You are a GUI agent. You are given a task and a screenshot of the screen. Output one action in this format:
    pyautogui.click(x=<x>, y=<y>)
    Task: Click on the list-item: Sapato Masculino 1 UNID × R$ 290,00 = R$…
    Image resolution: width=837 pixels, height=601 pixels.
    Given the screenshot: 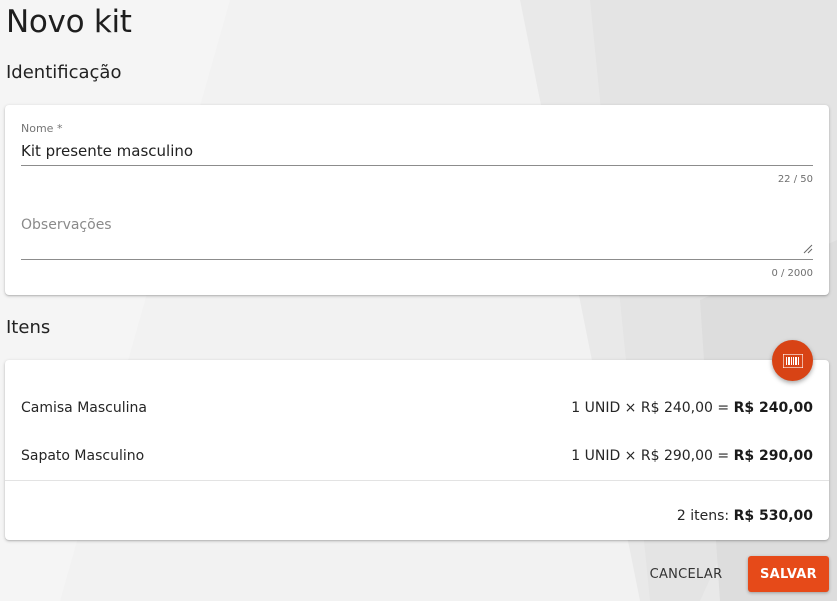 What is the action you would take?
    pyautogui.click(x=417, y=456)
    